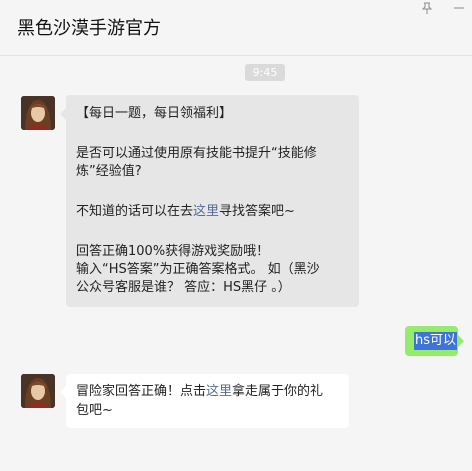 The height and width of the screenshot is (471, 472). Describe the element at coordinates (196, 153) in the screenshot. I see `message-line: 是否可以通过使用原有技能书提升“技能修` at that location.